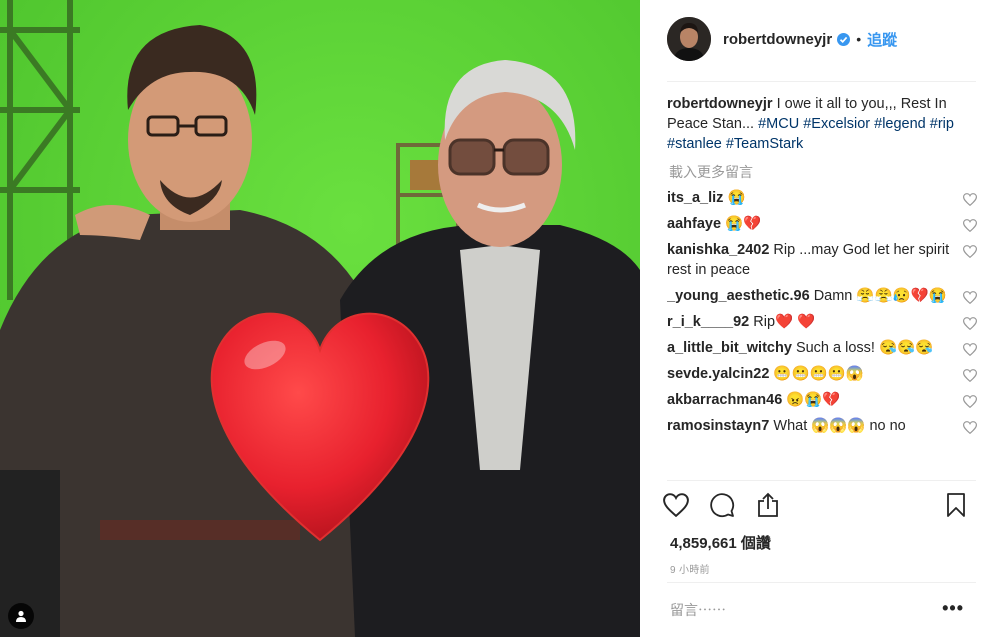 This screenshot has height=637, width=1000. I want to click on comment-username: akbarrachman46, so click(724, 400).